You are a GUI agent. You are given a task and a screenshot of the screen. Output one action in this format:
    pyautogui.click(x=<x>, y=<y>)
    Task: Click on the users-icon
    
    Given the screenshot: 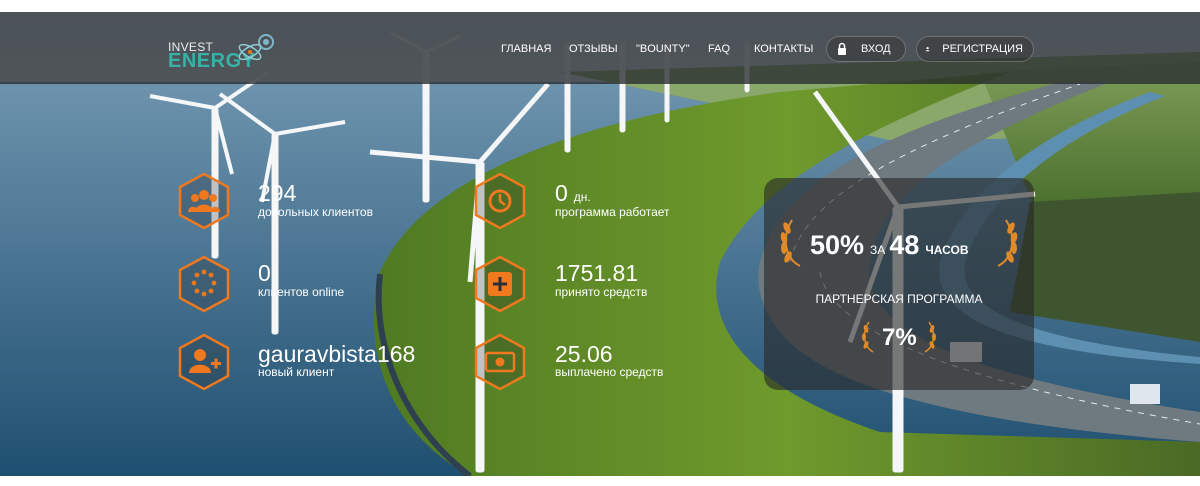 What is the action you would take?
    pyautogui.click(x=204, y=201)
    